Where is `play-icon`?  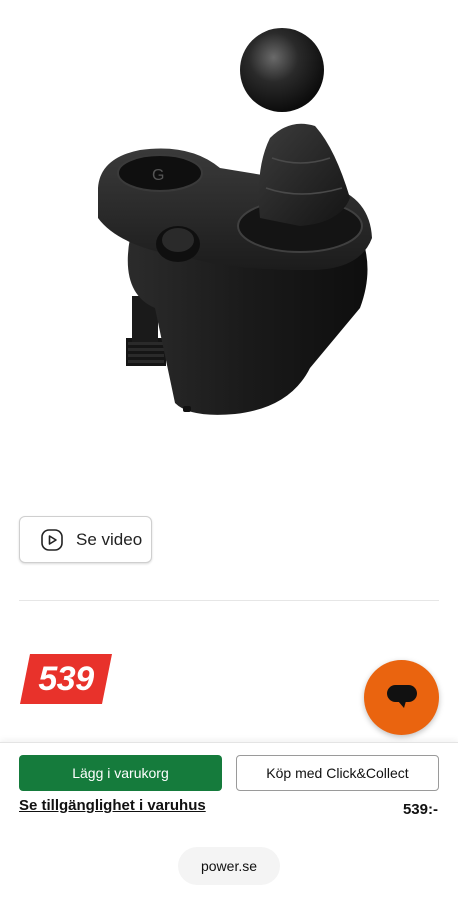 play-icon is located at coordinates (52, 540).